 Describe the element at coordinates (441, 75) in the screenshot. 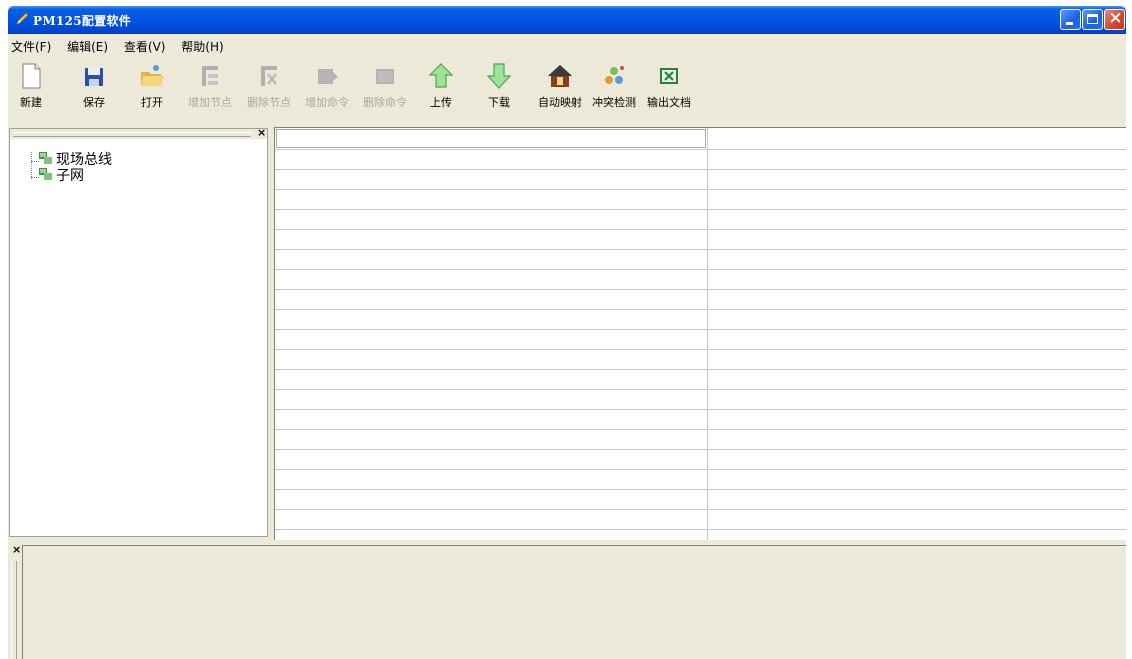

I see `upload-arrow-icon` at that location.